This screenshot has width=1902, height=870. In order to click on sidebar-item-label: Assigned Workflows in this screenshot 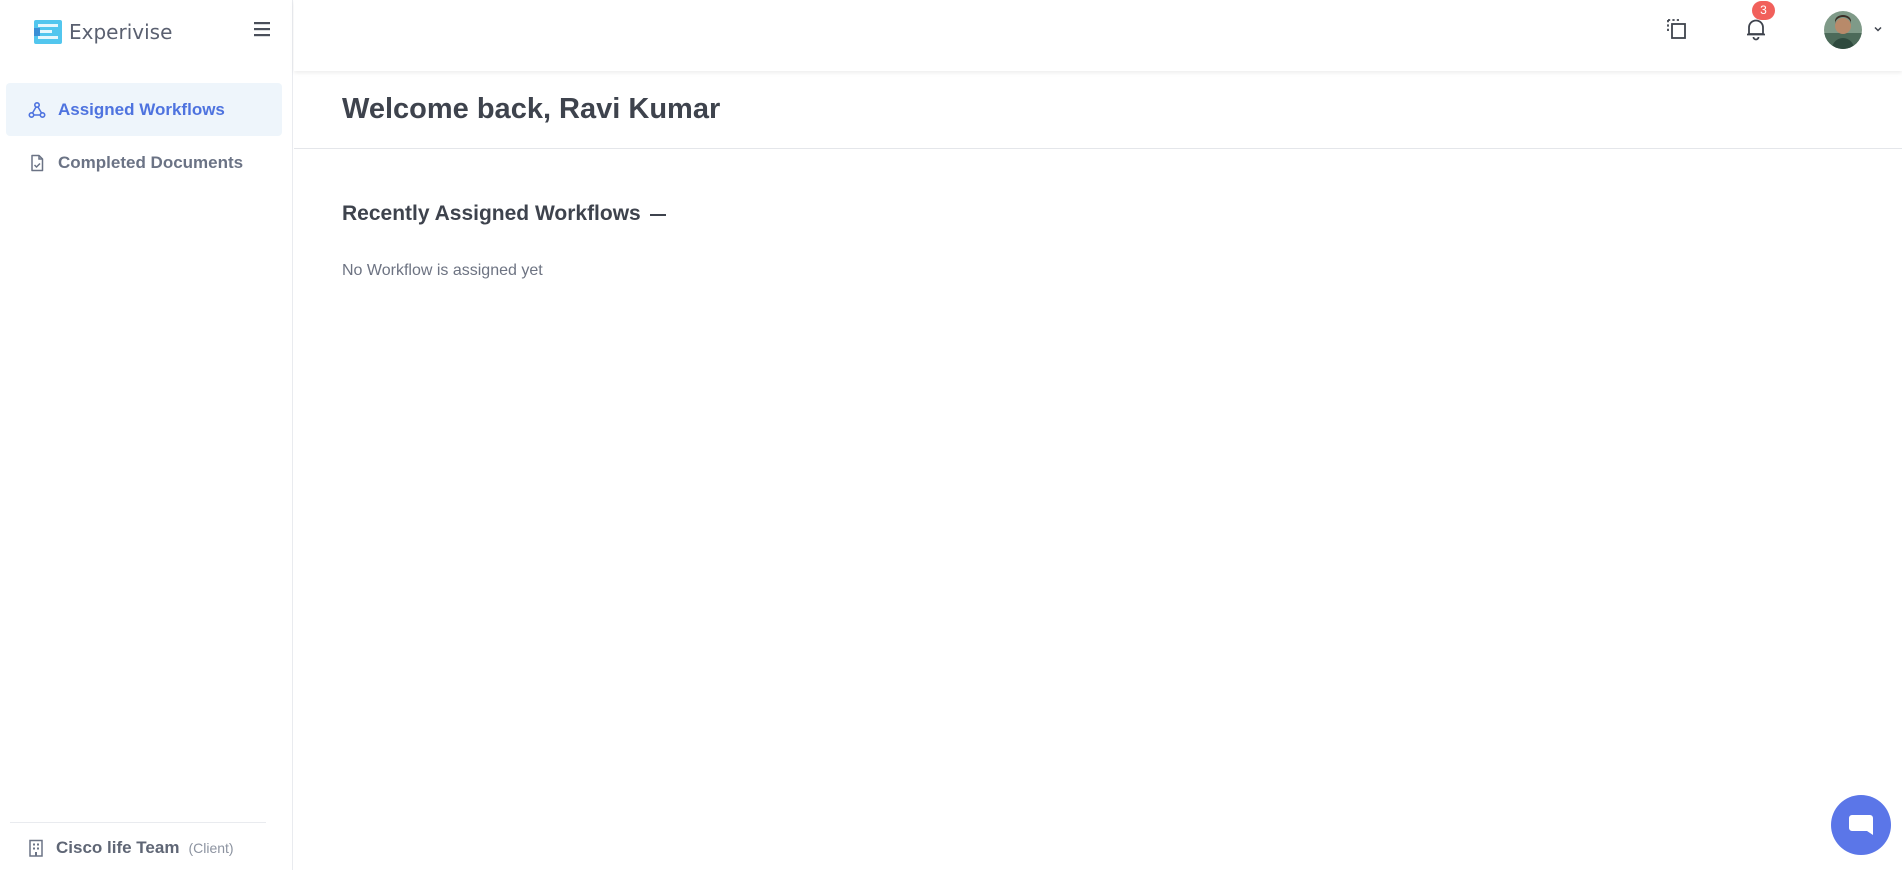, I will do `click(141, 109)`.